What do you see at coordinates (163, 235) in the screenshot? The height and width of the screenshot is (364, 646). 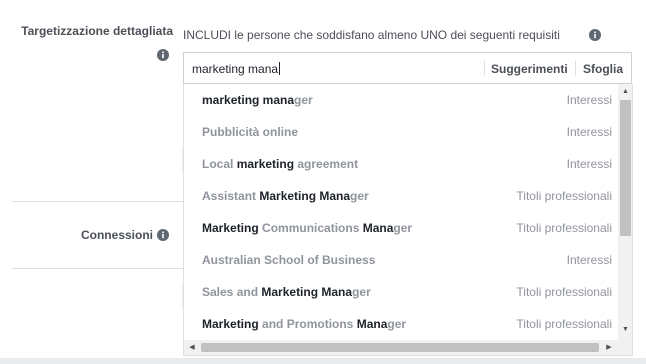 I see `connections-info-icon` at bounding box center [163, 235].